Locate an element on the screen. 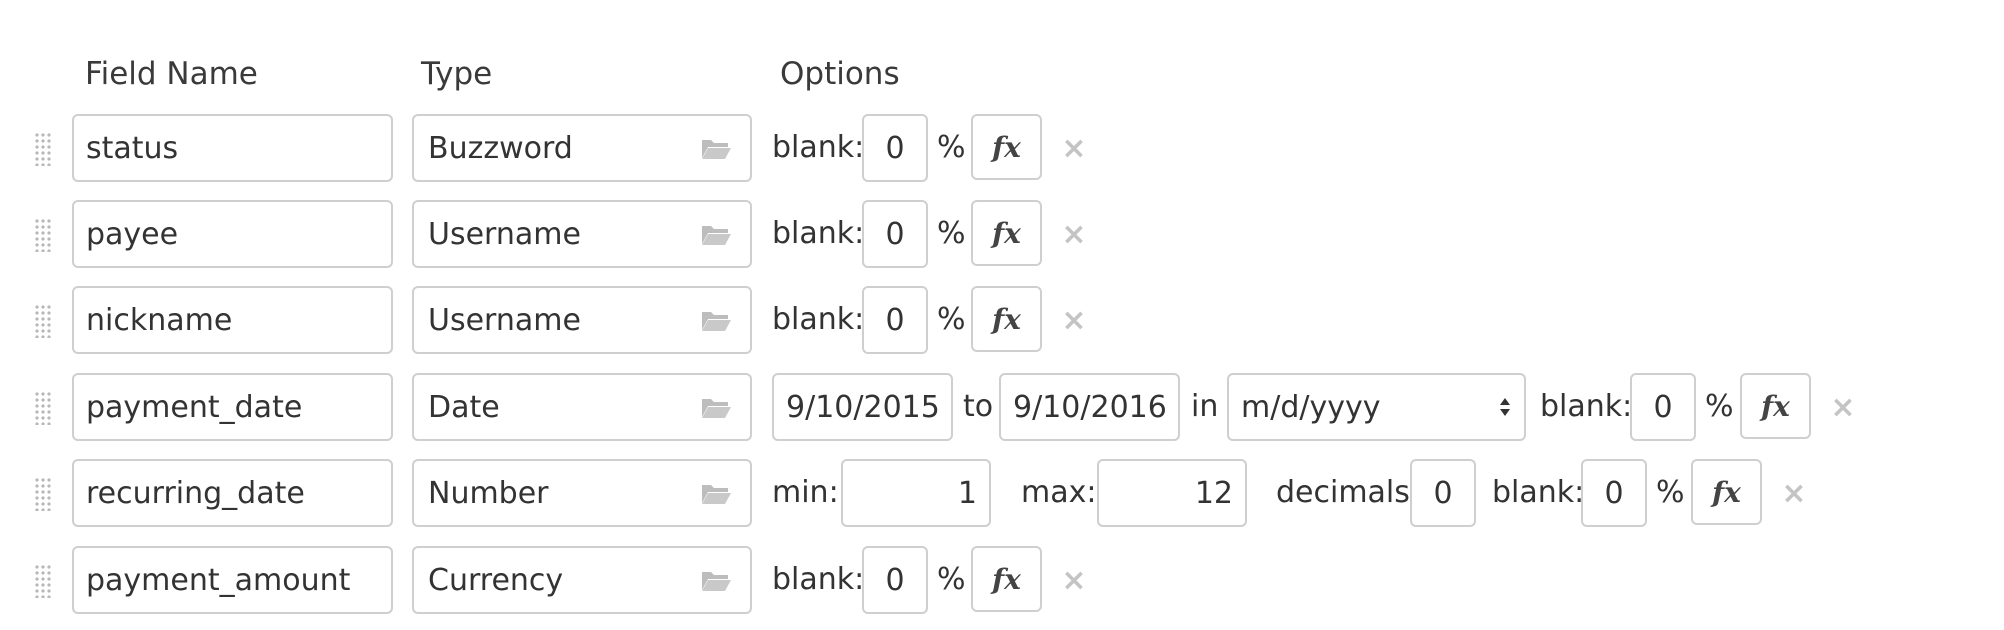  to-label: to is located at coordinates (978, 406).